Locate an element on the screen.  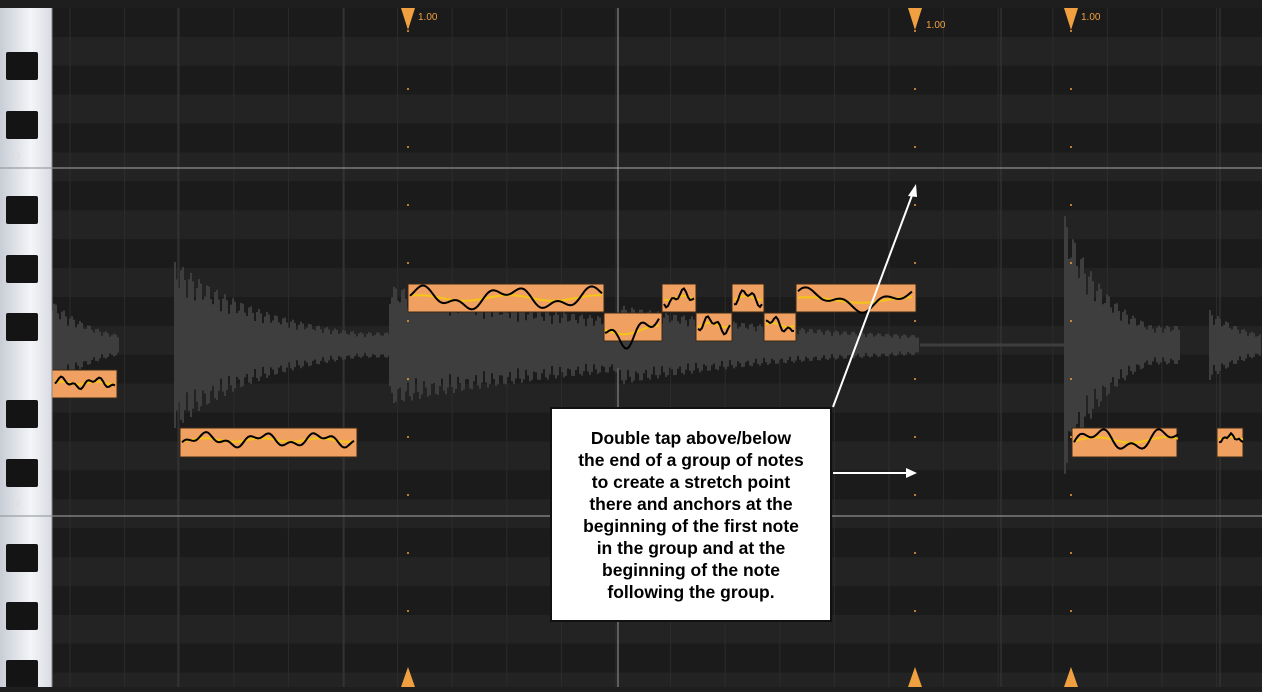
octave-label-c3: C3 is located at coordinates (15, 156).